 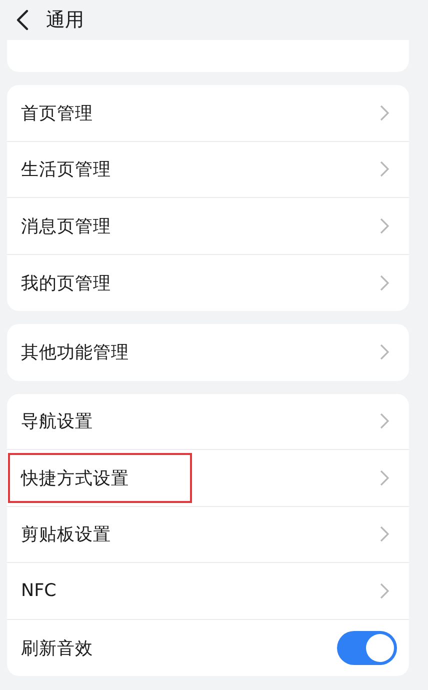 I want to click on settings-row: 导航设置, so click(x=208, y=422).